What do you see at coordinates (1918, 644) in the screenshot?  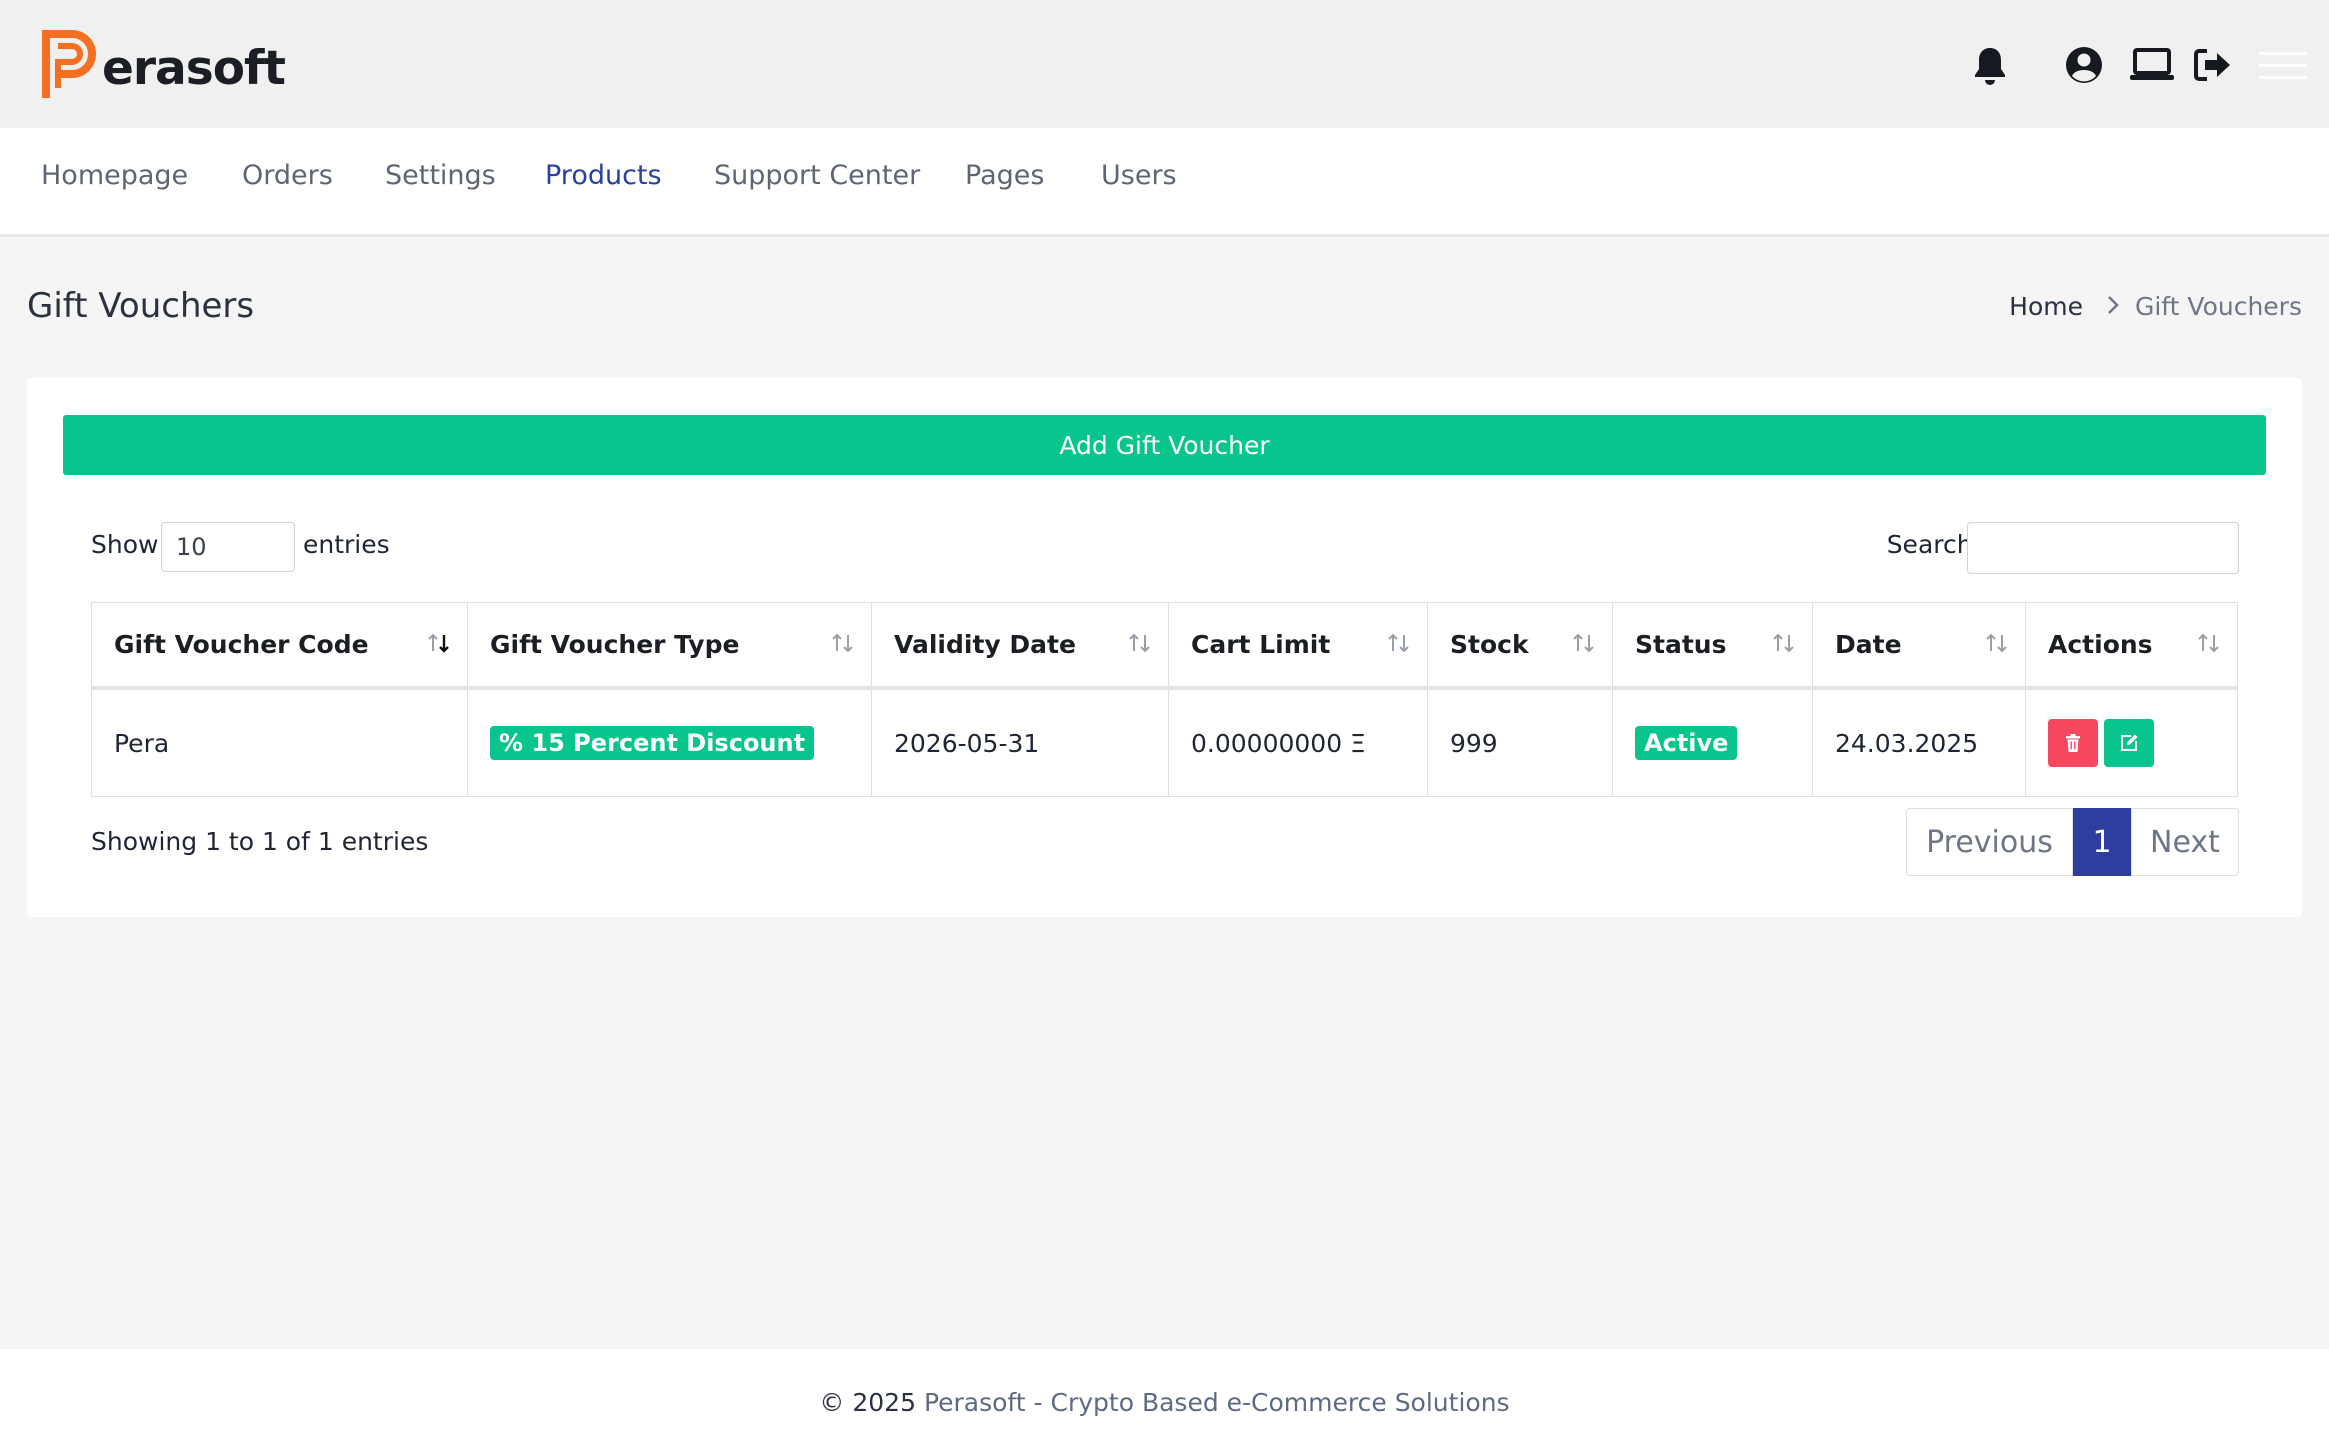 I see `column-header-date: Date` at bounding box center [1918, 644].